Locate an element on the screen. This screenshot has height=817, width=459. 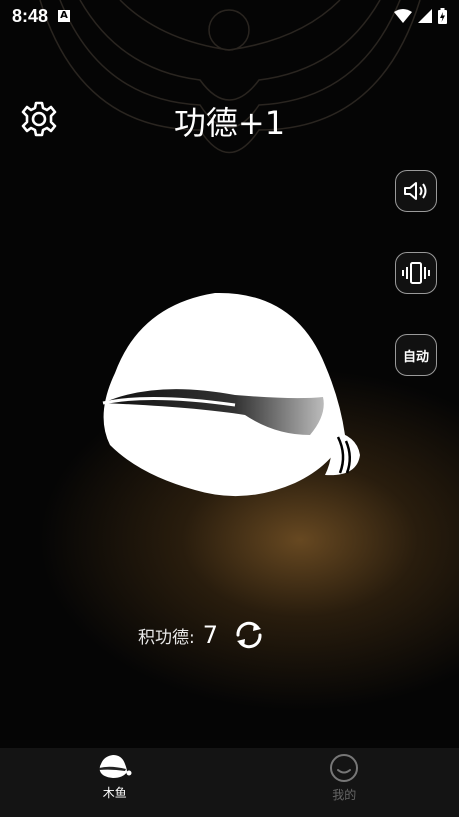
nav-label-mine: 我的 is located at coordinates (344, 795).